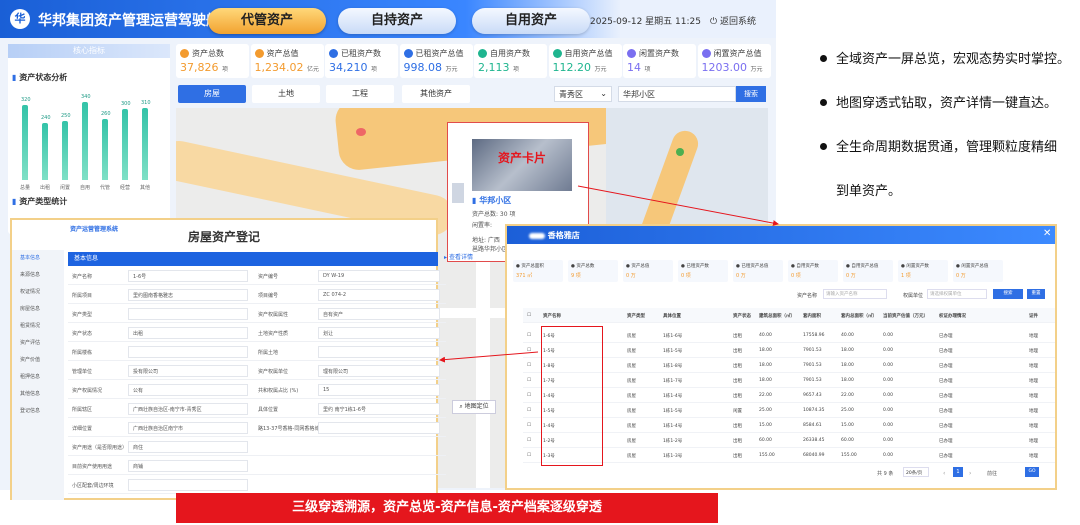 The height and width of the screenshot is (525, 1080). Describe the element at coordinates (945, 57) in the screenshot. I see `bullet-overview: 全域资产一屏总览，宏观态势实时掌控。` at that location.